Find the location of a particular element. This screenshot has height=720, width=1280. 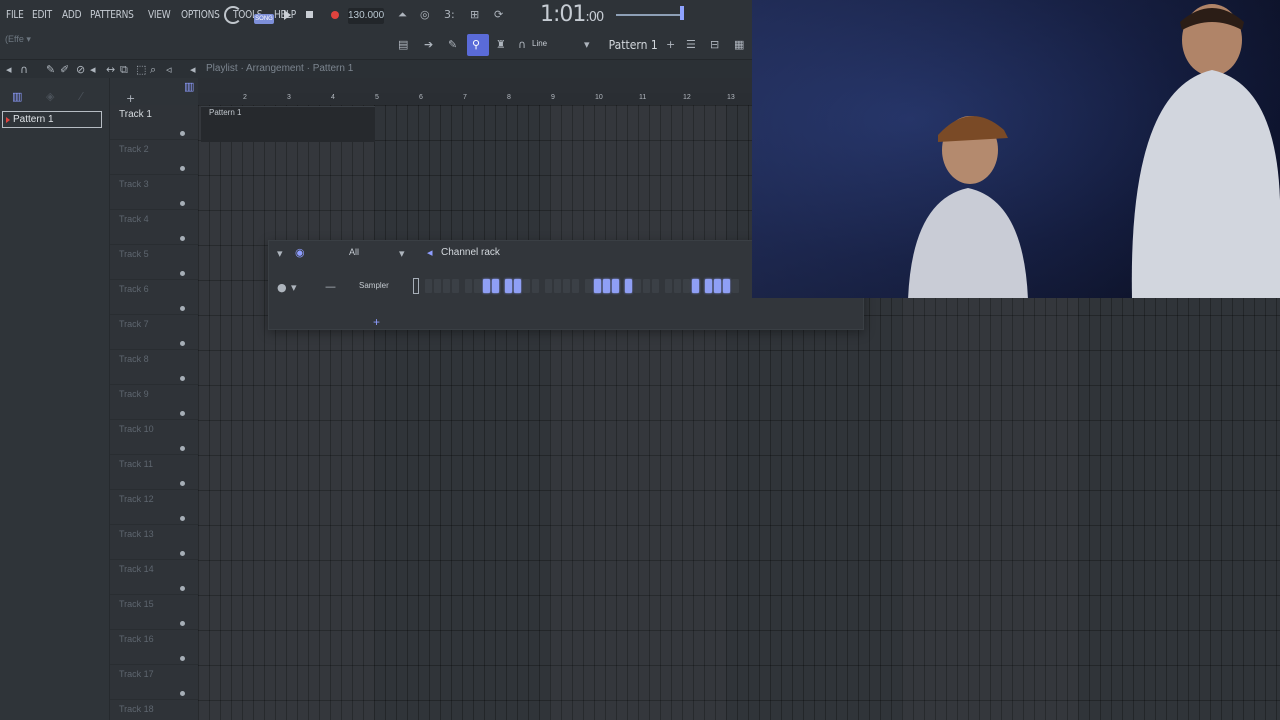

timeline-ruler: 2 3 4 5 6 7 8 9 10 11 12 13 is located at coordinates (475, 99).